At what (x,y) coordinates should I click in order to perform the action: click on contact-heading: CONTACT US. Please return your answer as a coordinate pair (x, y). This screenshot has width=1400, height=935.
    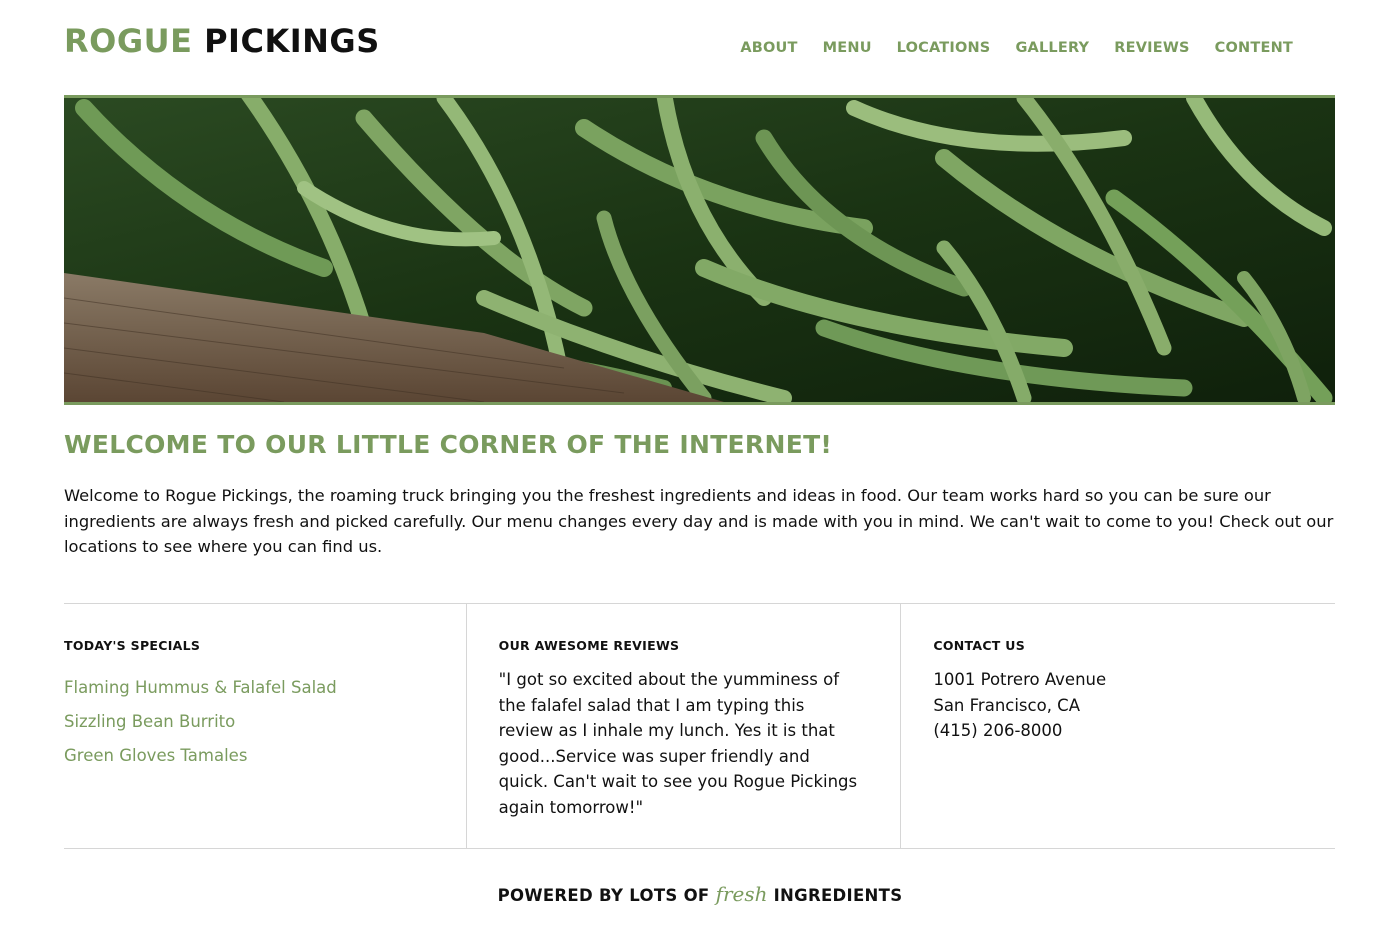
    Looking at the image, I should click on (979, 645).